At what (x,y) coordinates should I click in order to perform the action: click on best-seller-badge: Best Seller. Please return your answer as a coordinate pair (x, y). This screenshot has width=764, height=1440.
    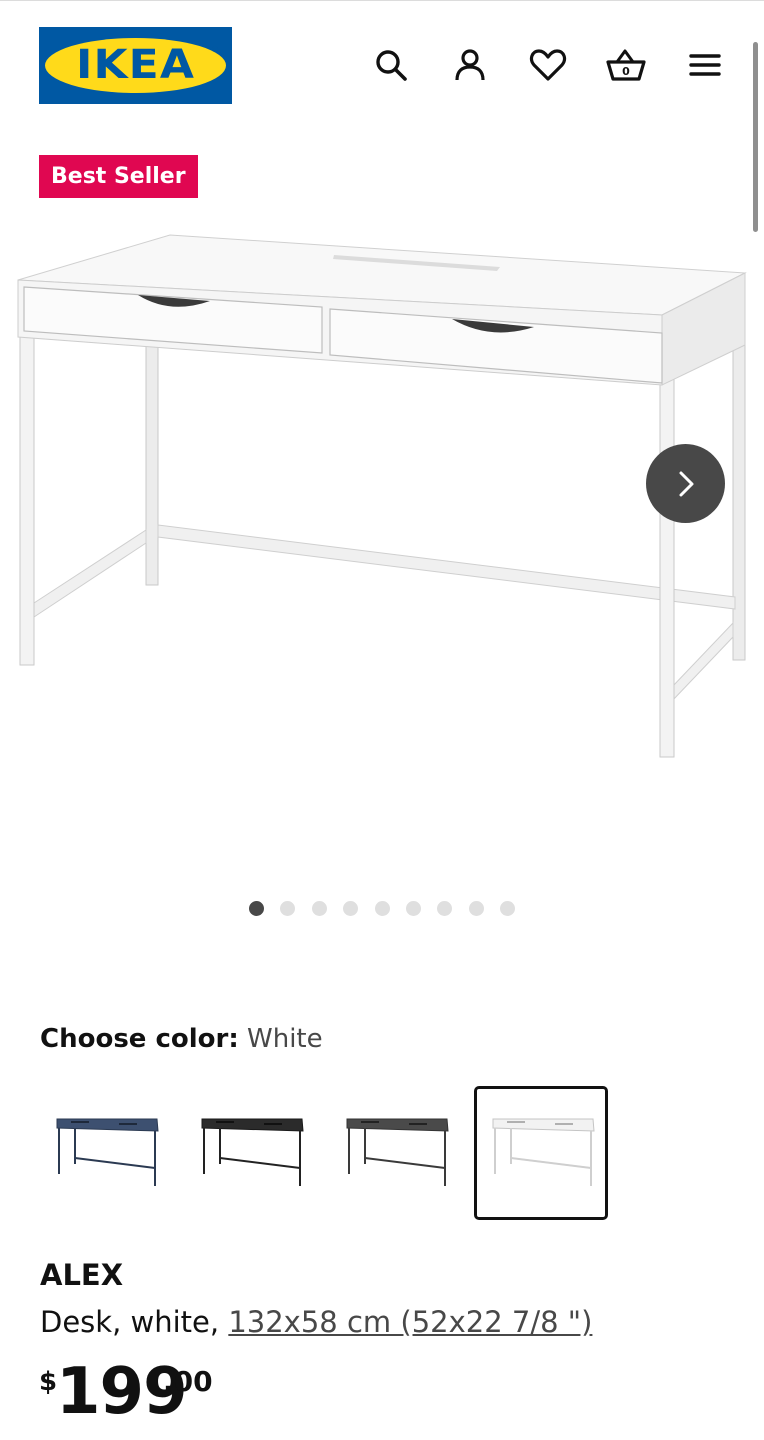
    Looking at the image, I should click on (118, 176).